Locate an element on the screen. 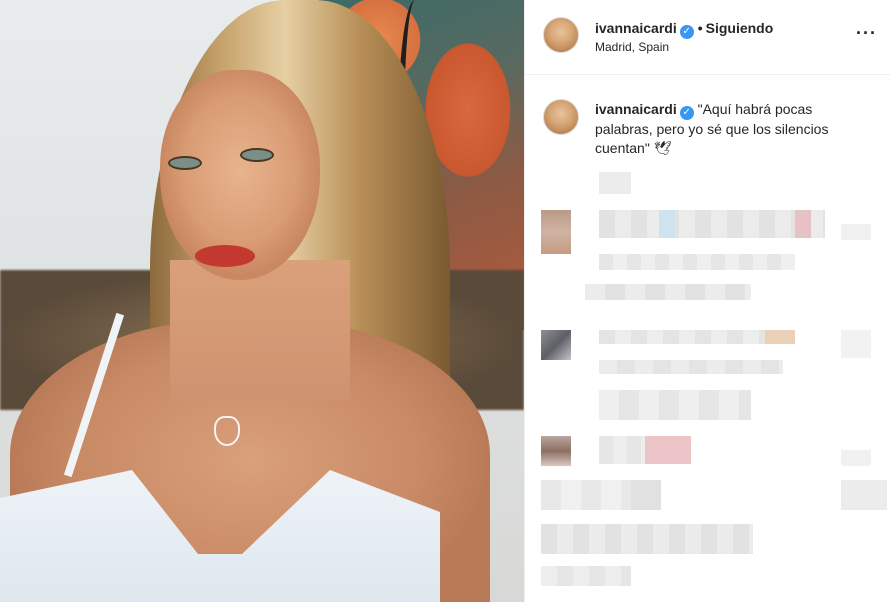 This screenshot has width=890, height=602. avatar is located at coordinates (561, 35).